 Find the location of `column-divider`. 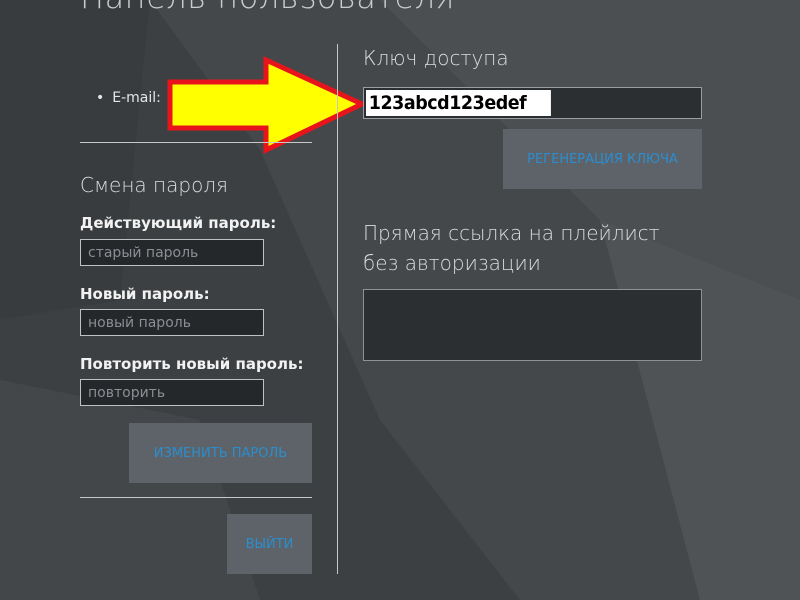

column-divider is located at coordinates (337, 309).